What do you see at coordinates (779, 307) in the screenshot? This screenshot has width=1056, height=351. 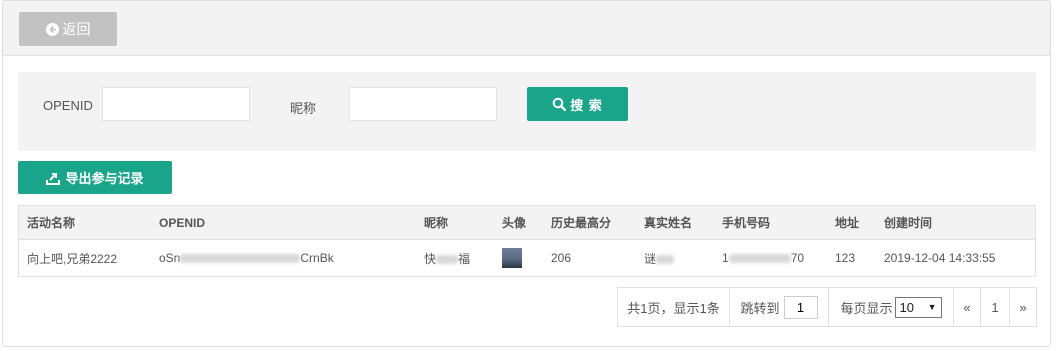 I see `page-jump: 跳转到` at bounding box center [779, 307].